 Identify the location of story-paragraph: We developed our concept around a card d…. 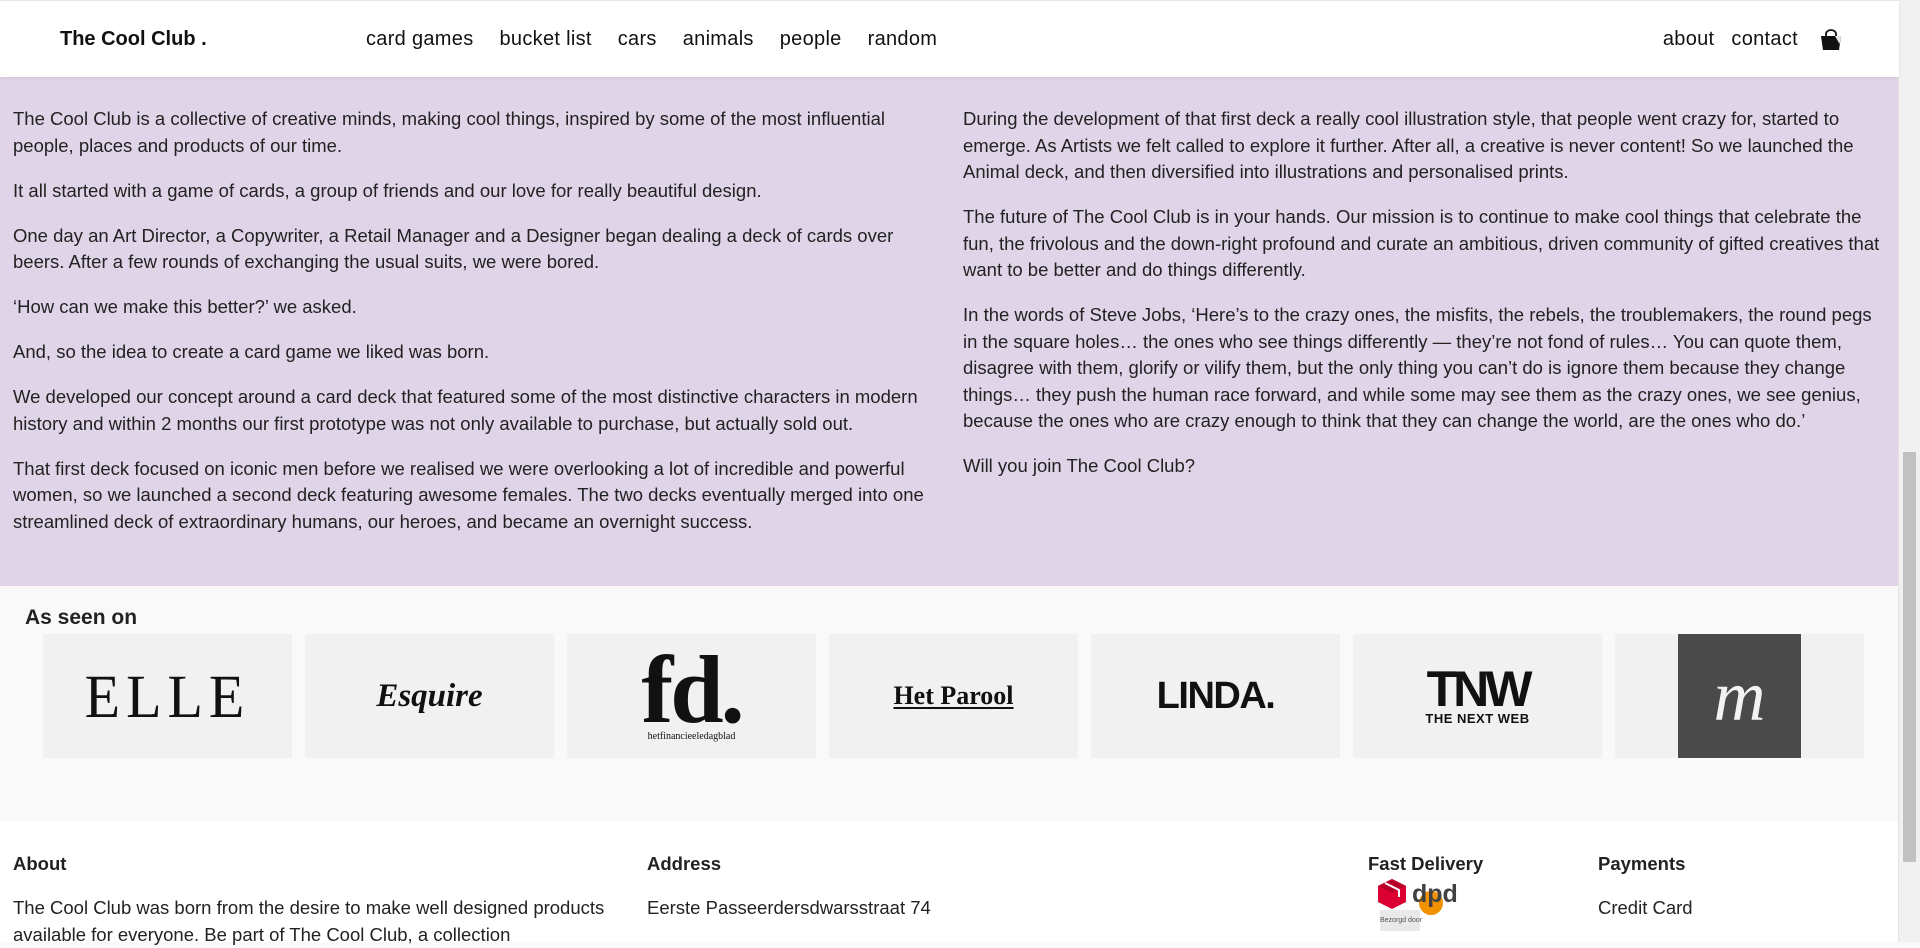
(465, 410).